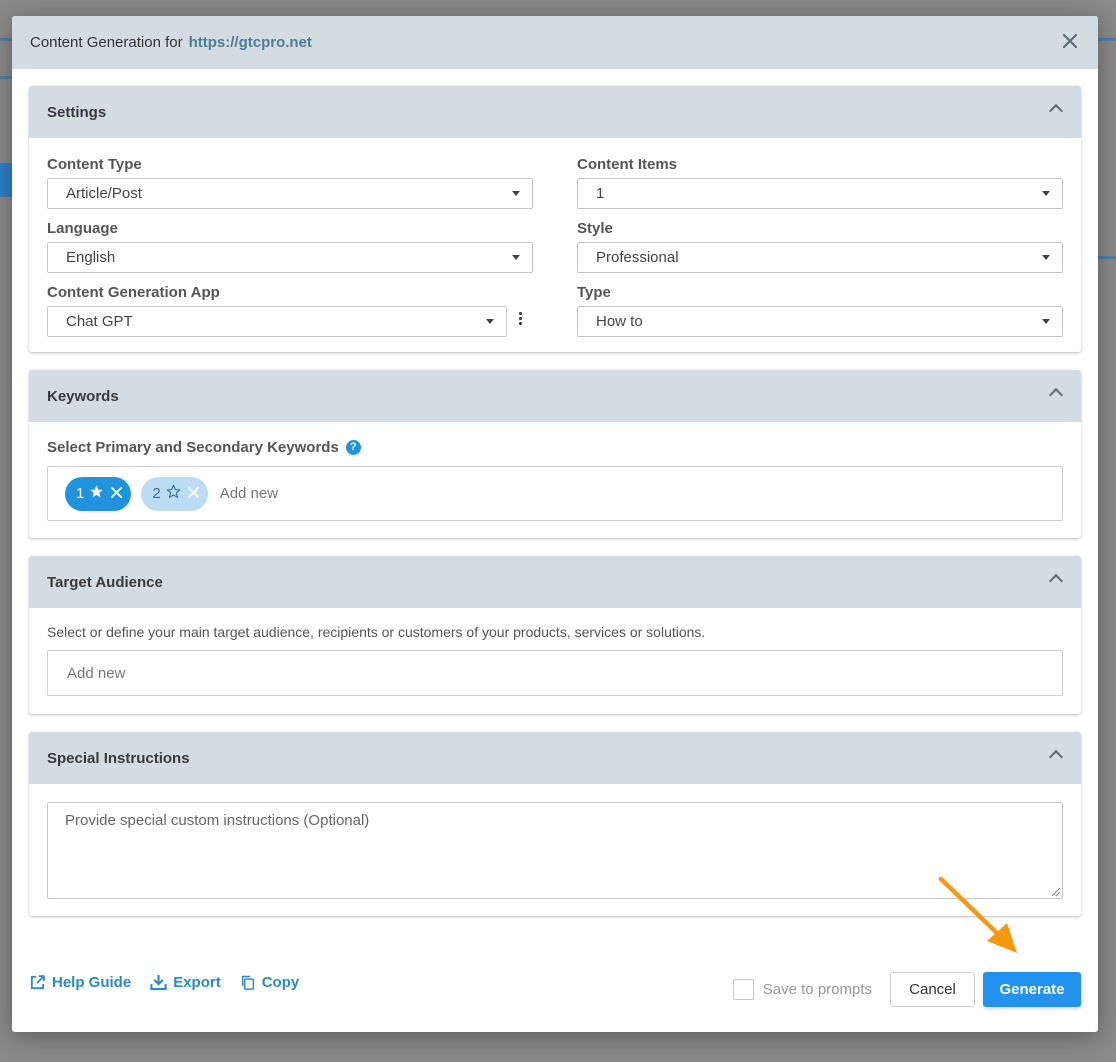  Describe the element at coordinates (555, 582) in the screenshot. I see `target-audience-panel-header: Target Audience` at that location.